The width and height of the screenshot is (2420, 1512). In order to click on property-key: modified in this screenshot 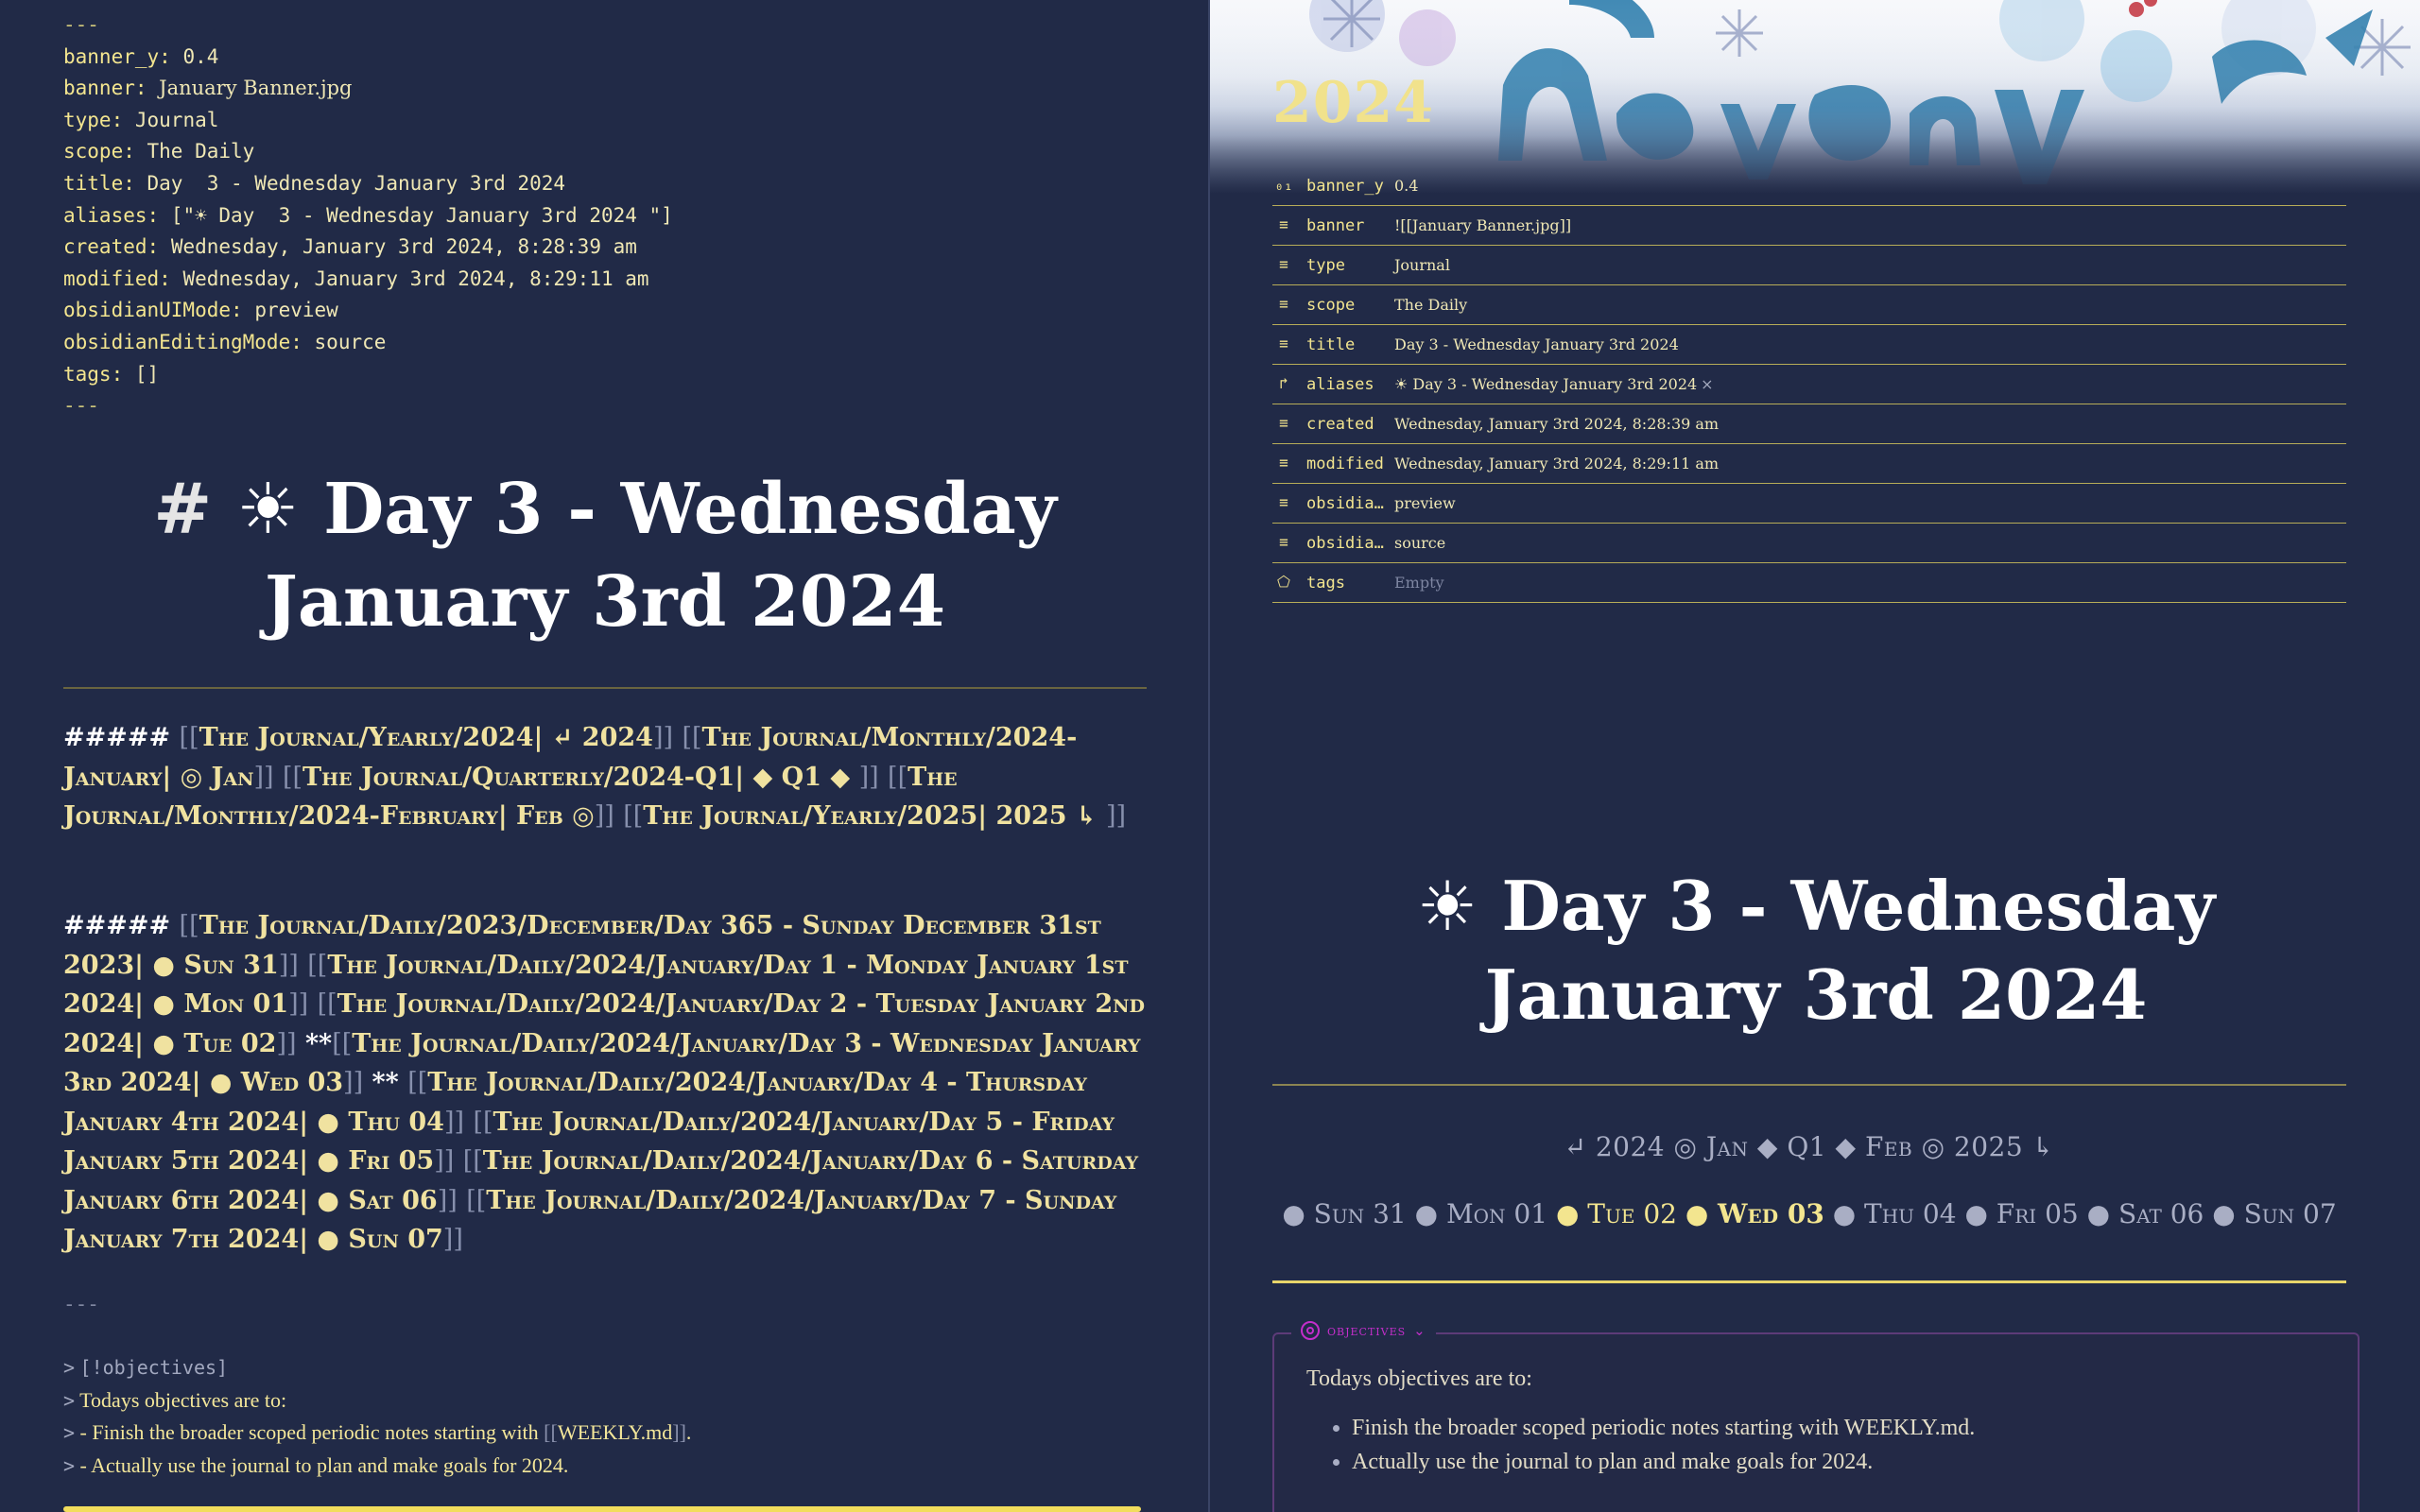, I will do `click(1353, 464)`.